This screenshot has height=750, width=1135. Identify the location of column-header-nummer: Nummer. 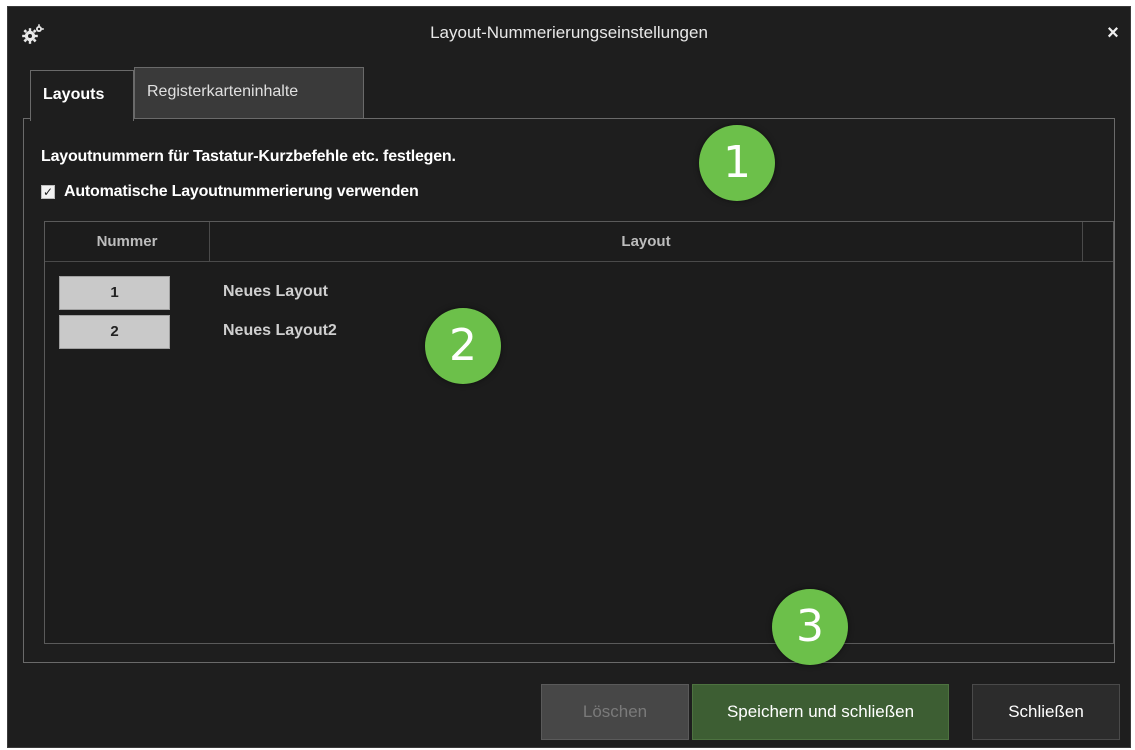
(127, 242).